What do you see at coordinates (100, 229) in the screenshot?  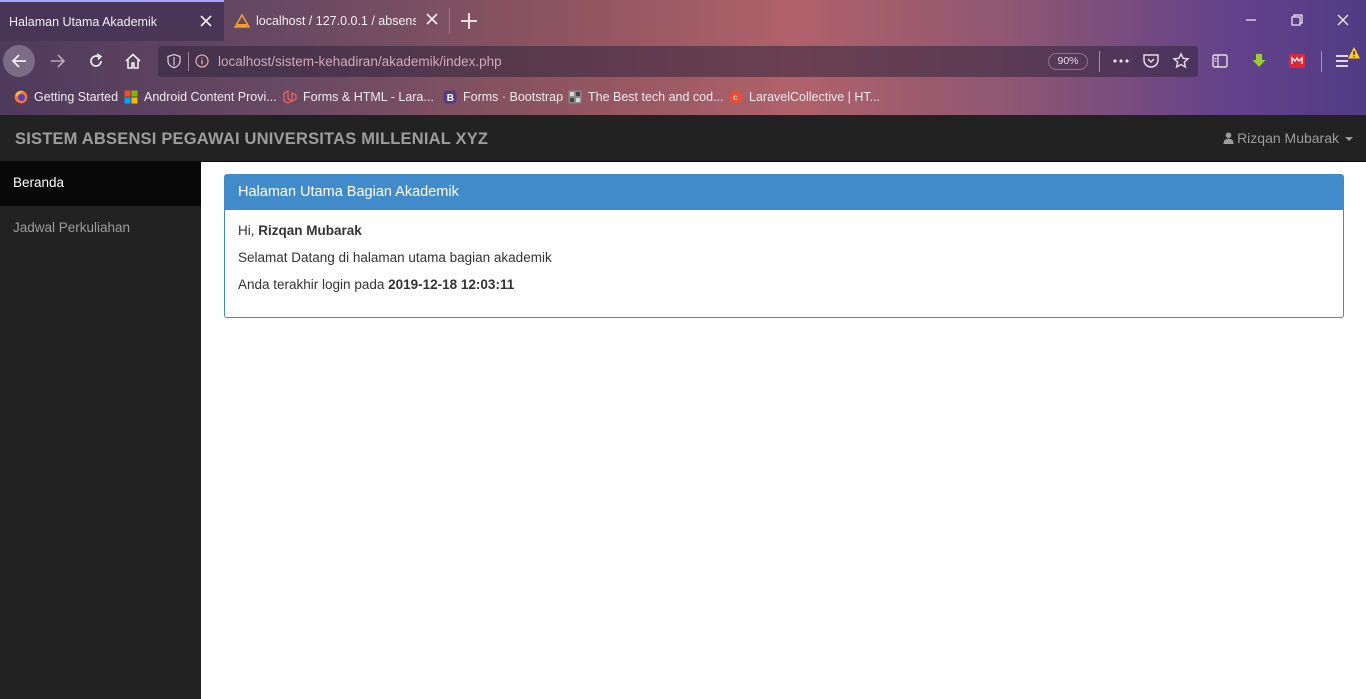 I see `sidebar-item-jadwal-perkuliahan: Jadwal Perkuliahan` at bounding box center [100, 229].